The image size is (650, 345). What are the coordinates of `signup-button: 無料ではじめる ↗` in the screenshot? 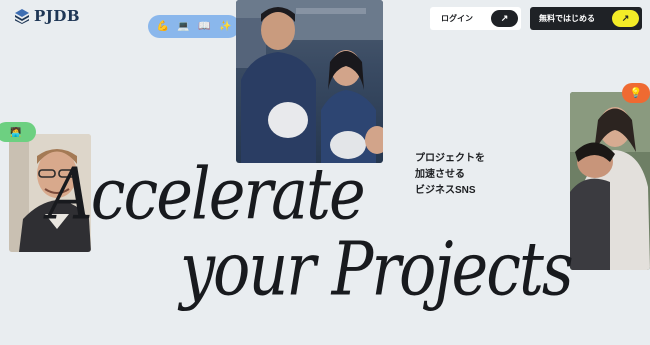 It's located at (586, 18).